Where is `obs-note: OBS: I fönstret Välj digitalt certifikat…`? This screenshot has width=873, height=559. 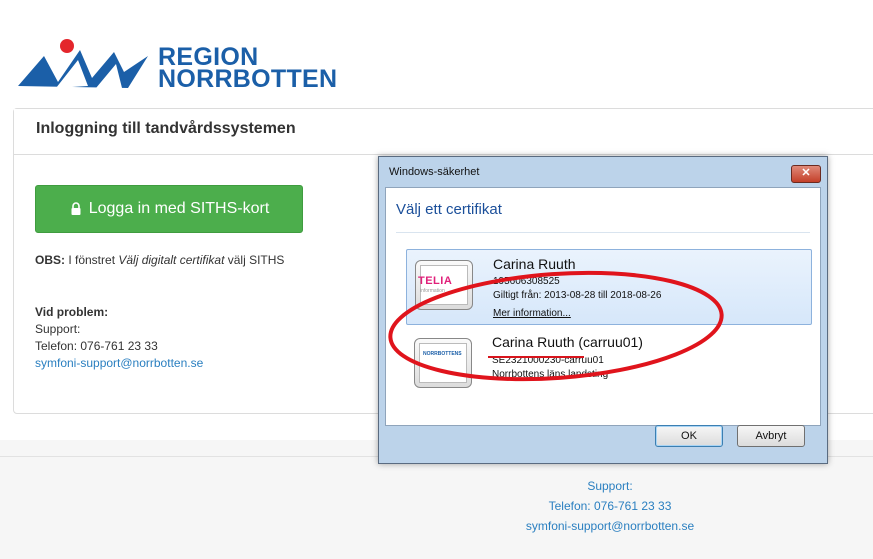
obs-note: OBS: I fönstret Välj digitalt certifikat… is located at coordinates (159, 260).